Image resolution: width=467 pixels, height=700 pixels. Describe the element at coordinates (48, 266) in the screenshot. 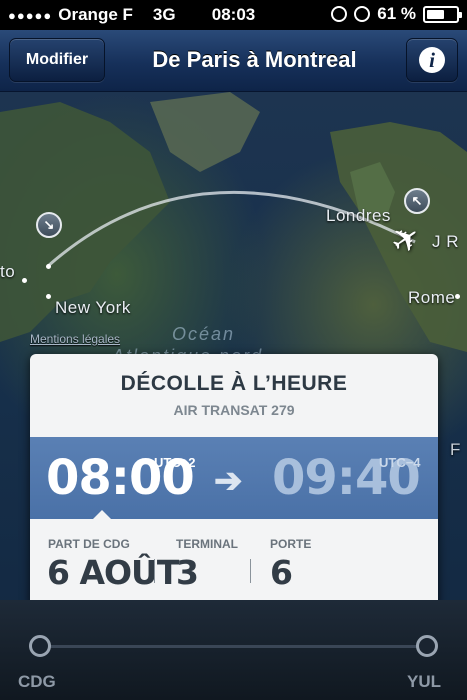

I see `montreal-dot` at that location.